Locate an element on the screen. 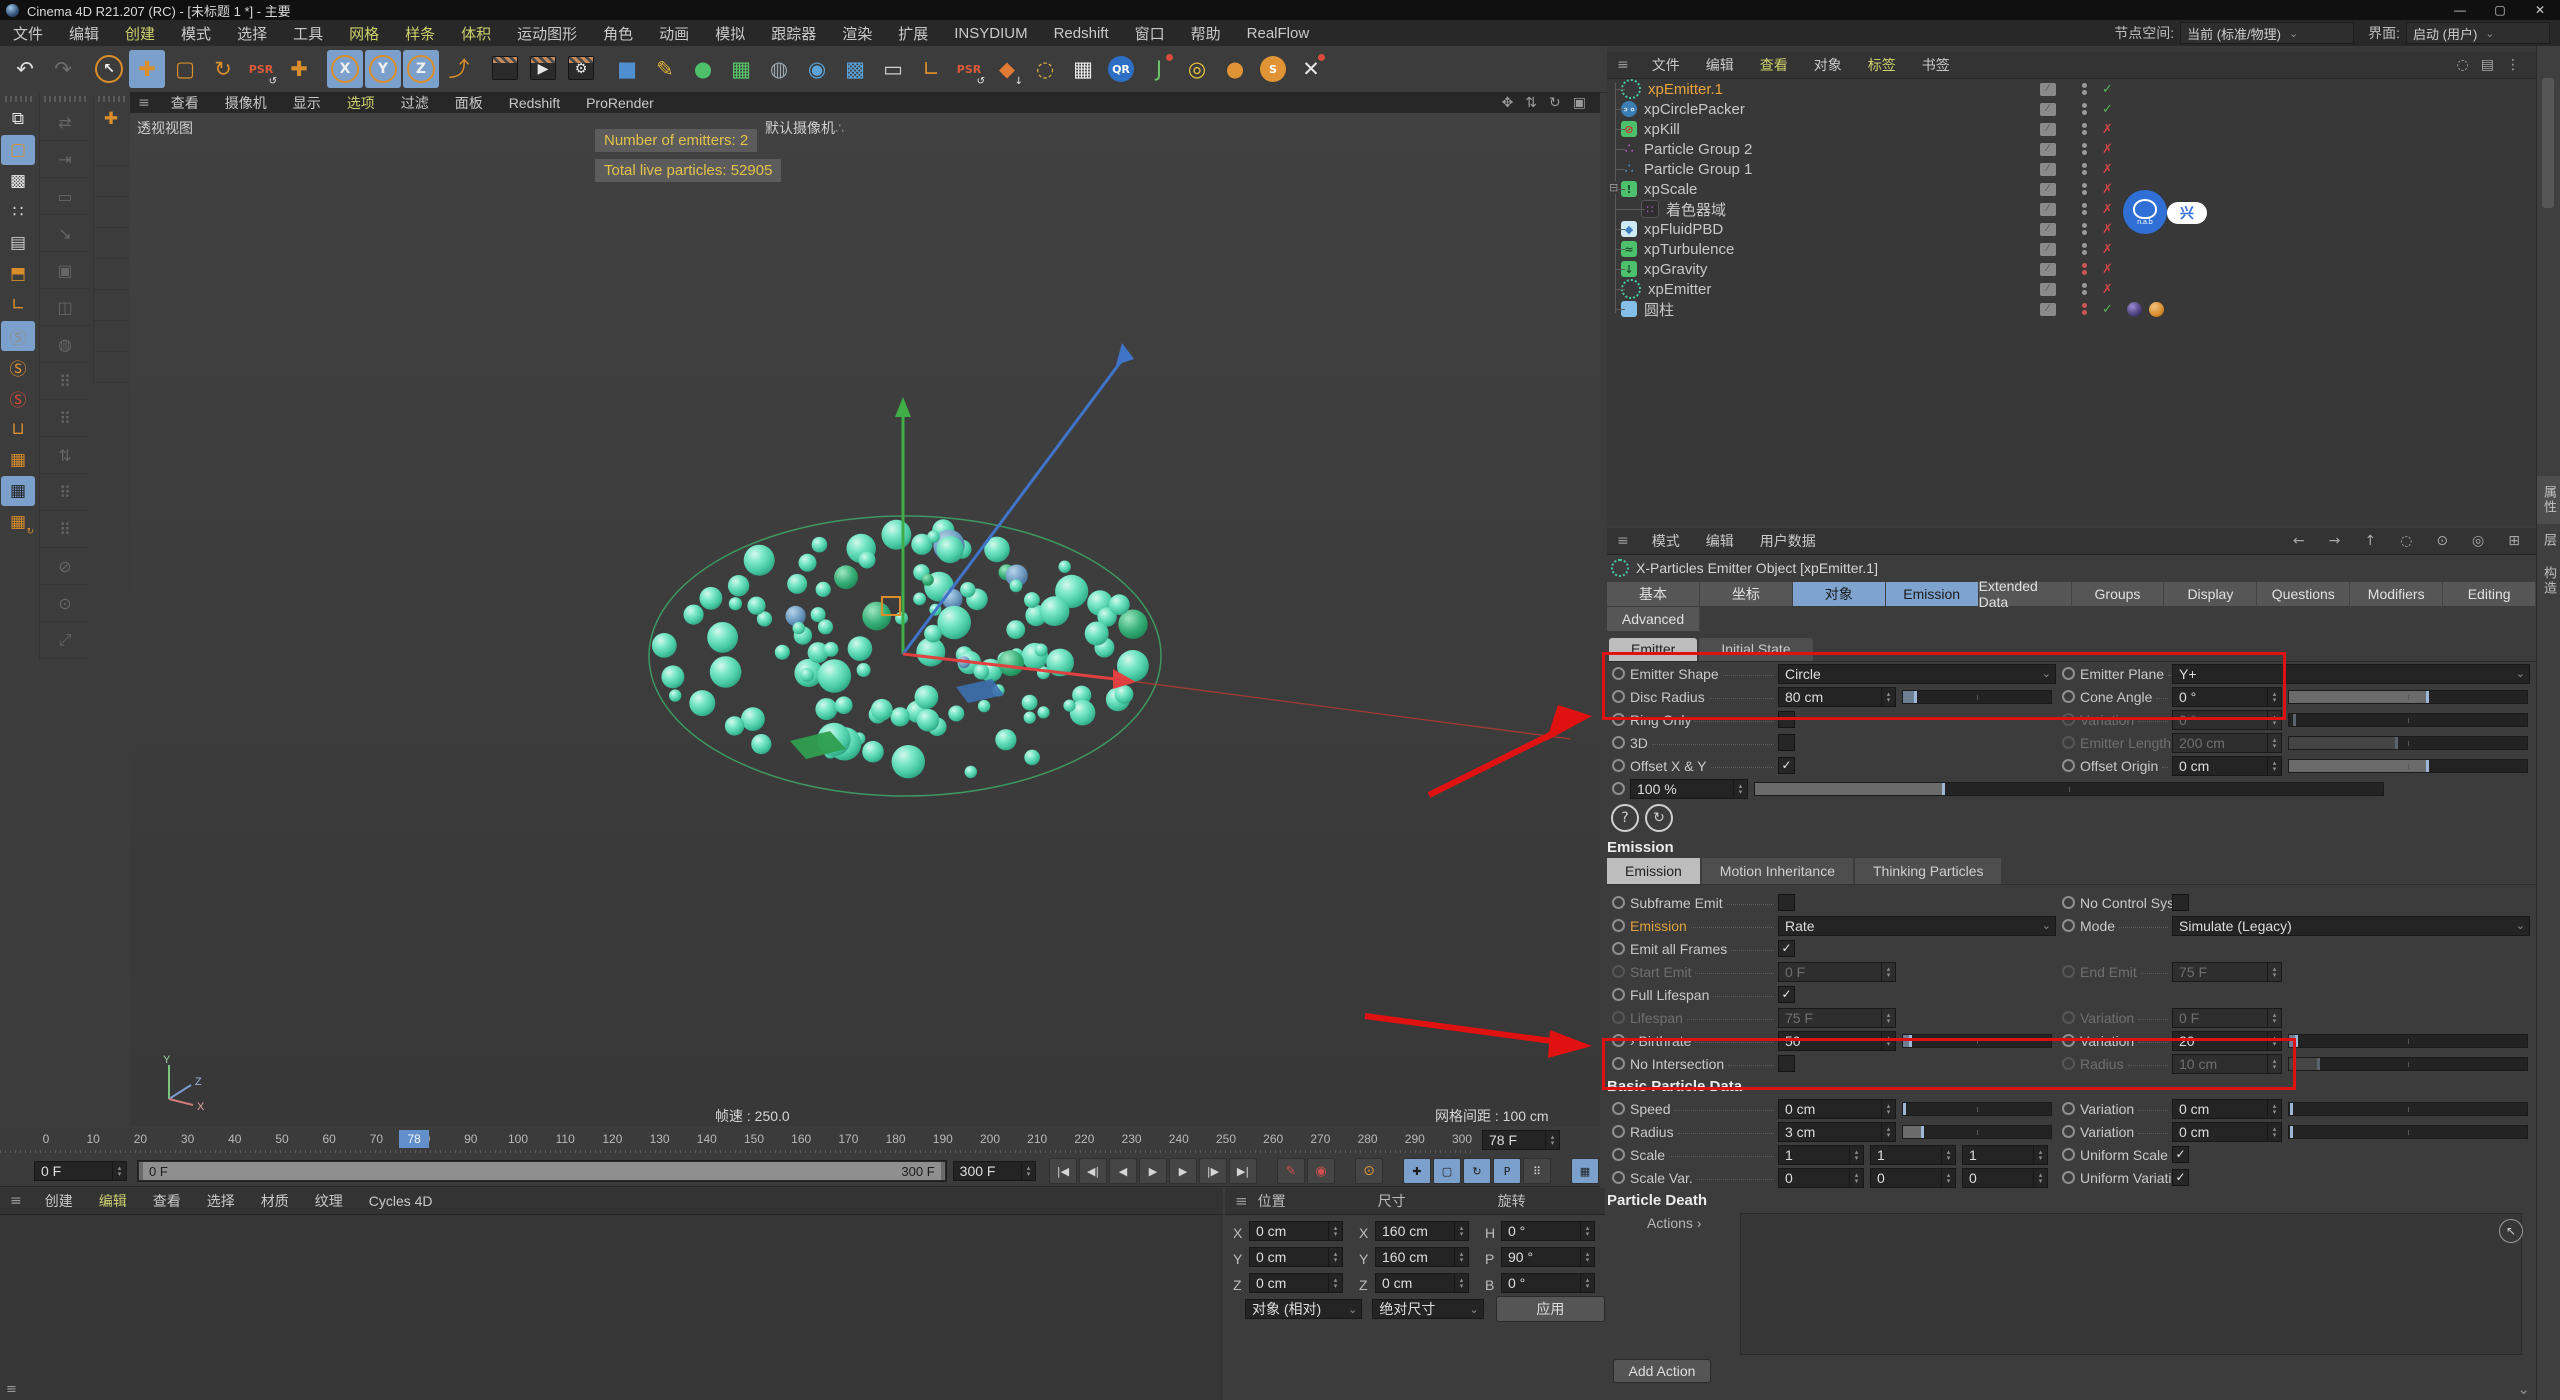 This screenshot has width=2560, height=1400. undo-icon: ↶ is located at coordinates (25, 69).